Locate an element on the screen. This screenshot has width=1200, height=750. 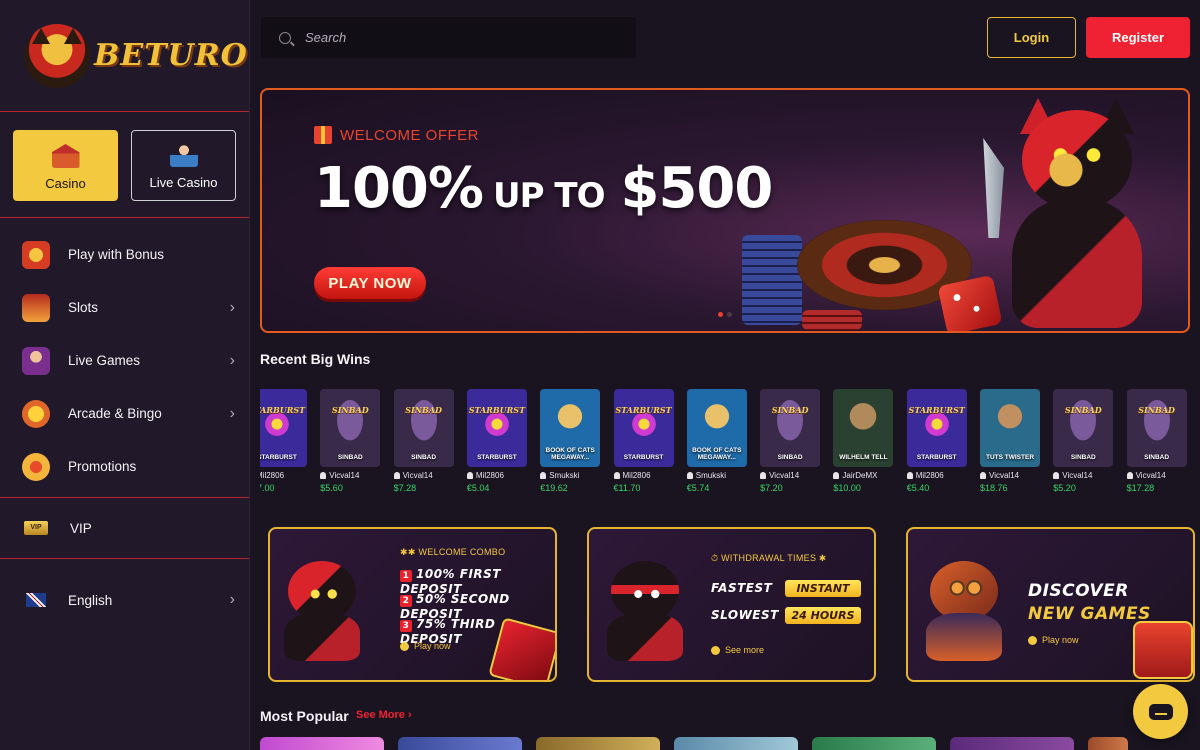
register-button: Register is located at coordinates (1138, 37).